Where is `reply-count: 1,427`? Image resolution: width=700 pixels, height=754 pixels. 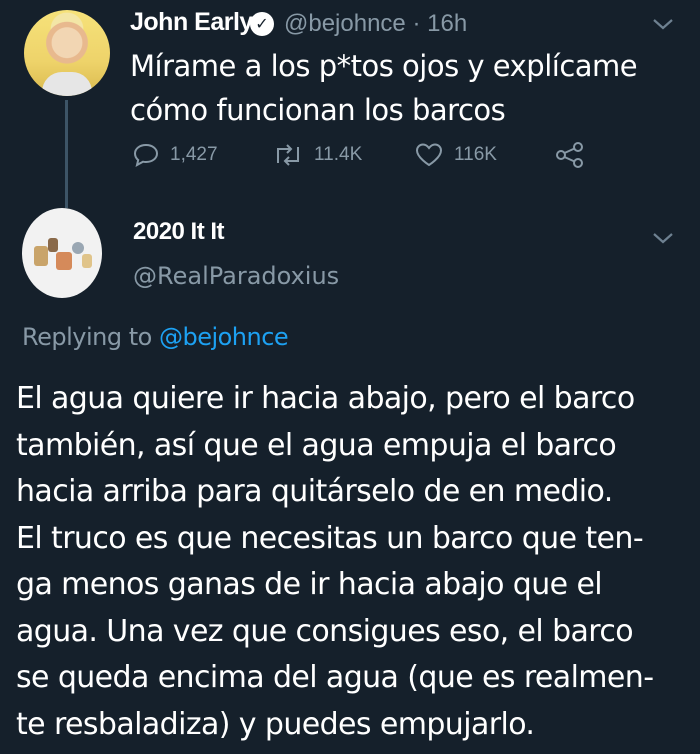 reply-count: 1,427 is located at coordinates (194, 154).